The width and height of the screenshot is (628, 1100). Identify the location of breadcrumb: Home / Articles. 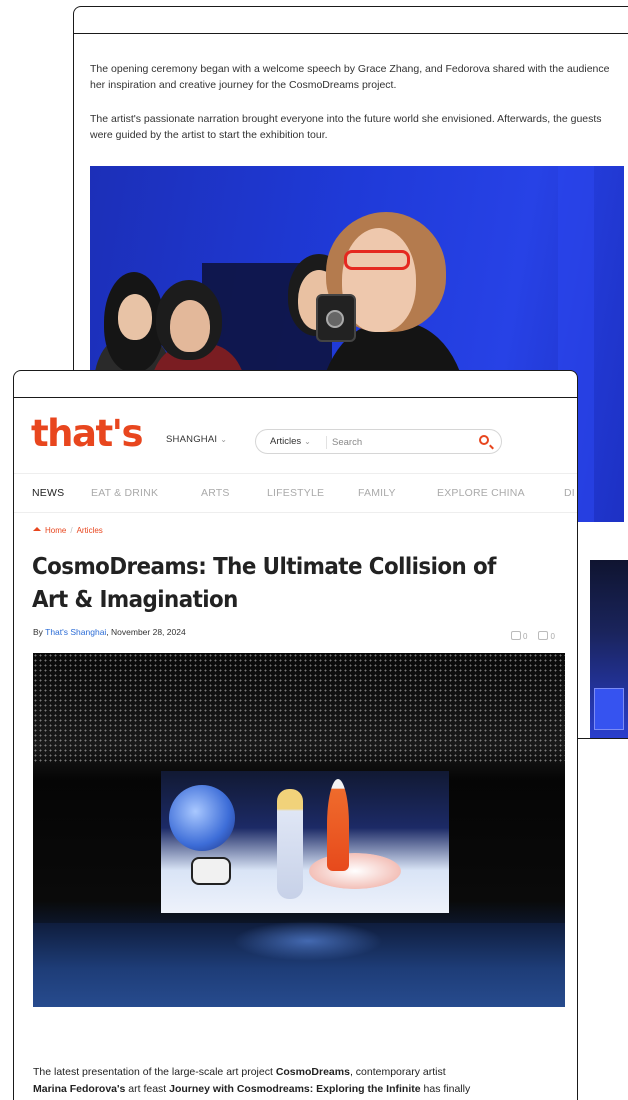
(68, 530).